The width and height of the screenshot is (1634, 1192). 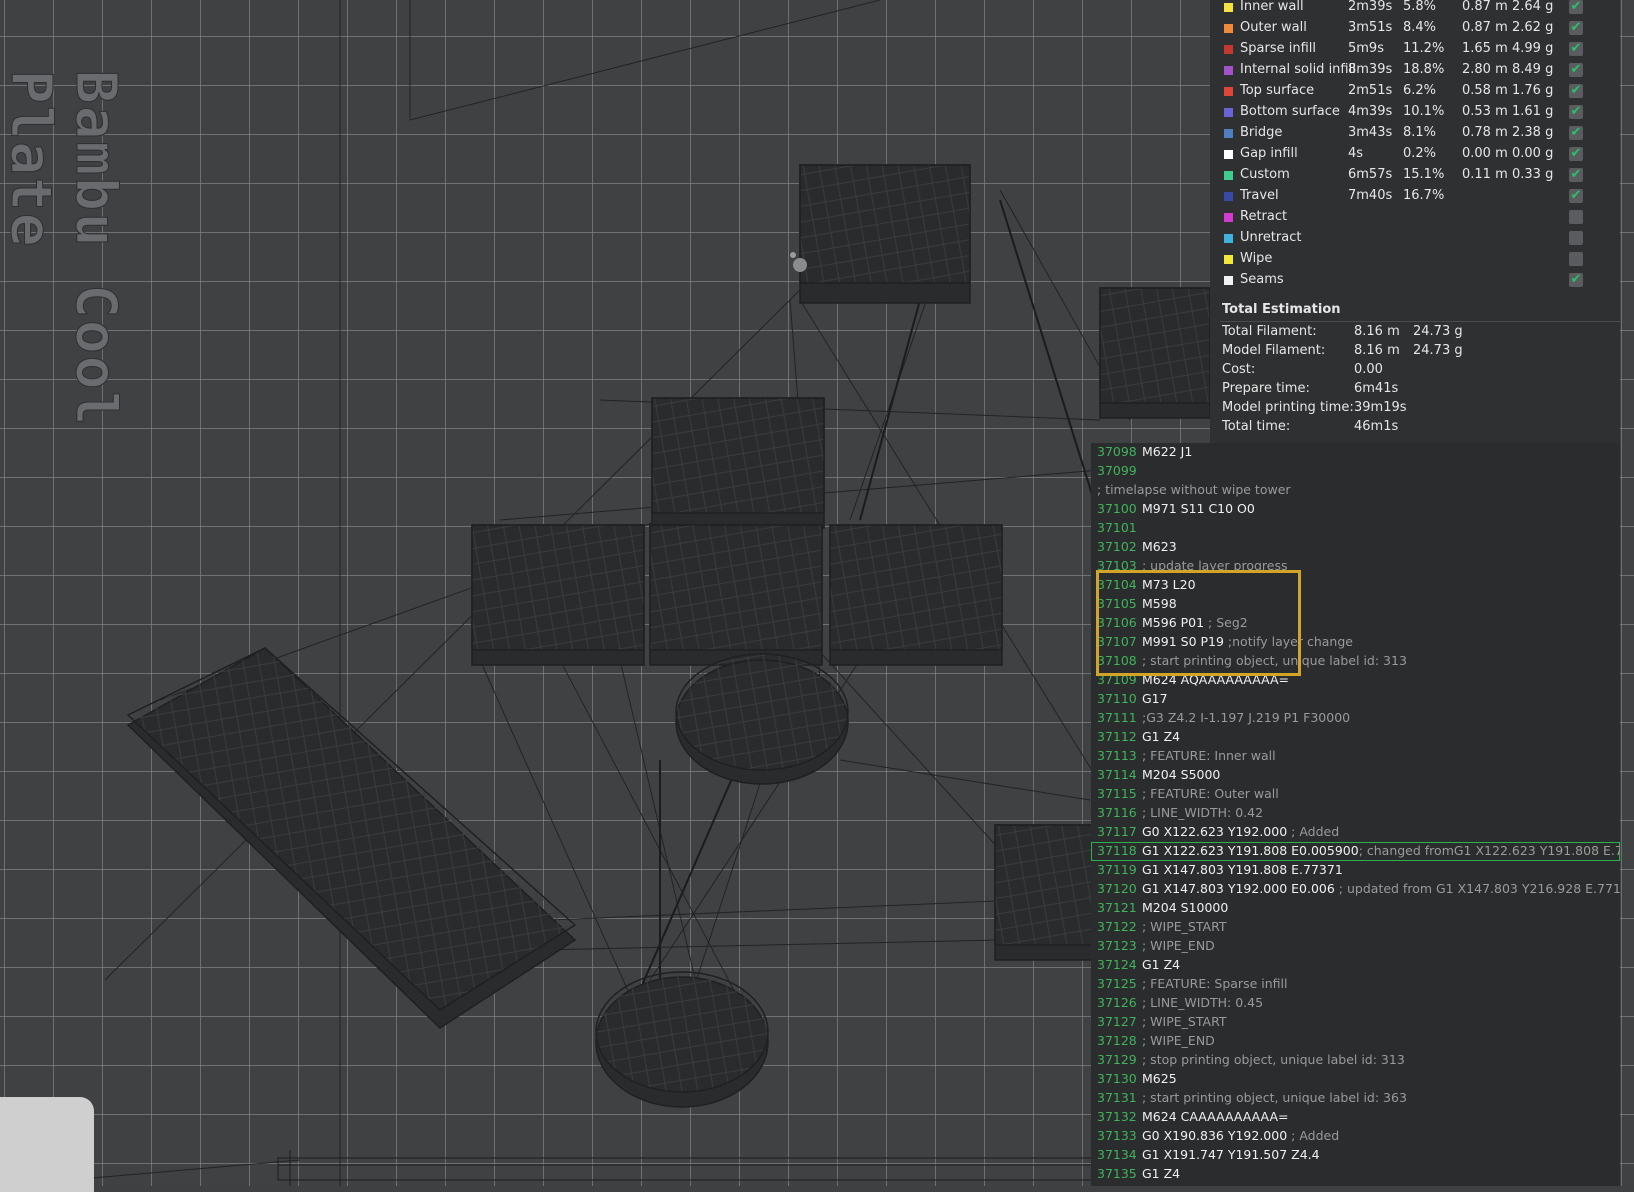 I want to click on line-number: 37117, so click(x=1117, y=831).